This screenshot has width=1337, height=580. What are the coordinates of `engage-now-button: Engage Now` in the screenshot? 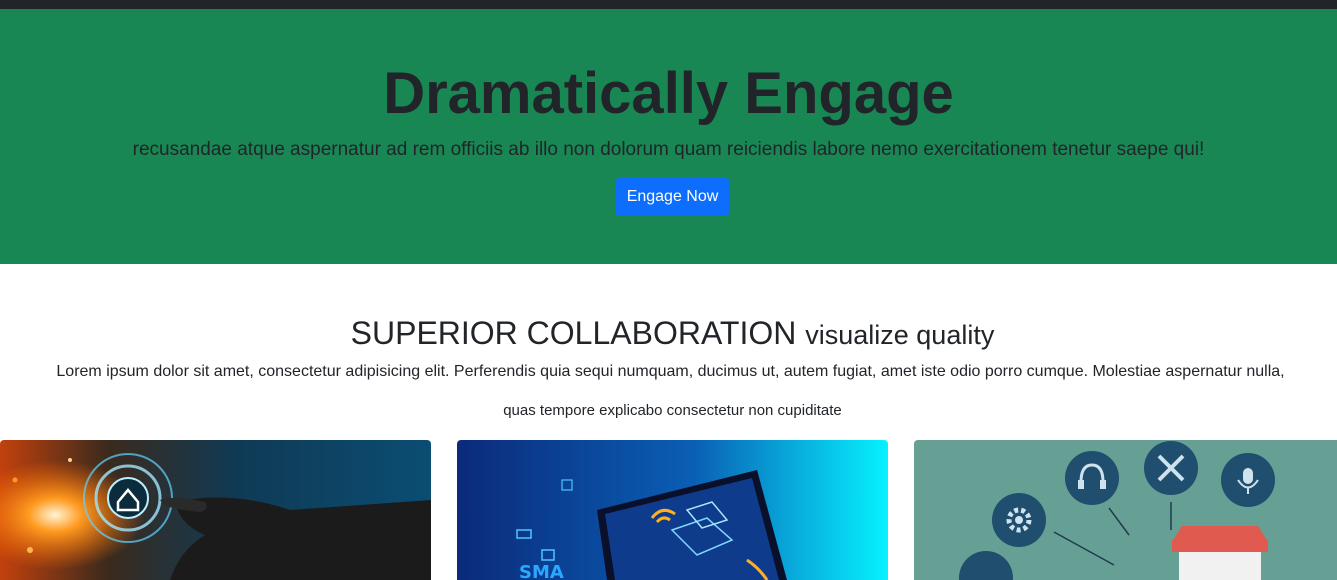 It's located at (672, 197).